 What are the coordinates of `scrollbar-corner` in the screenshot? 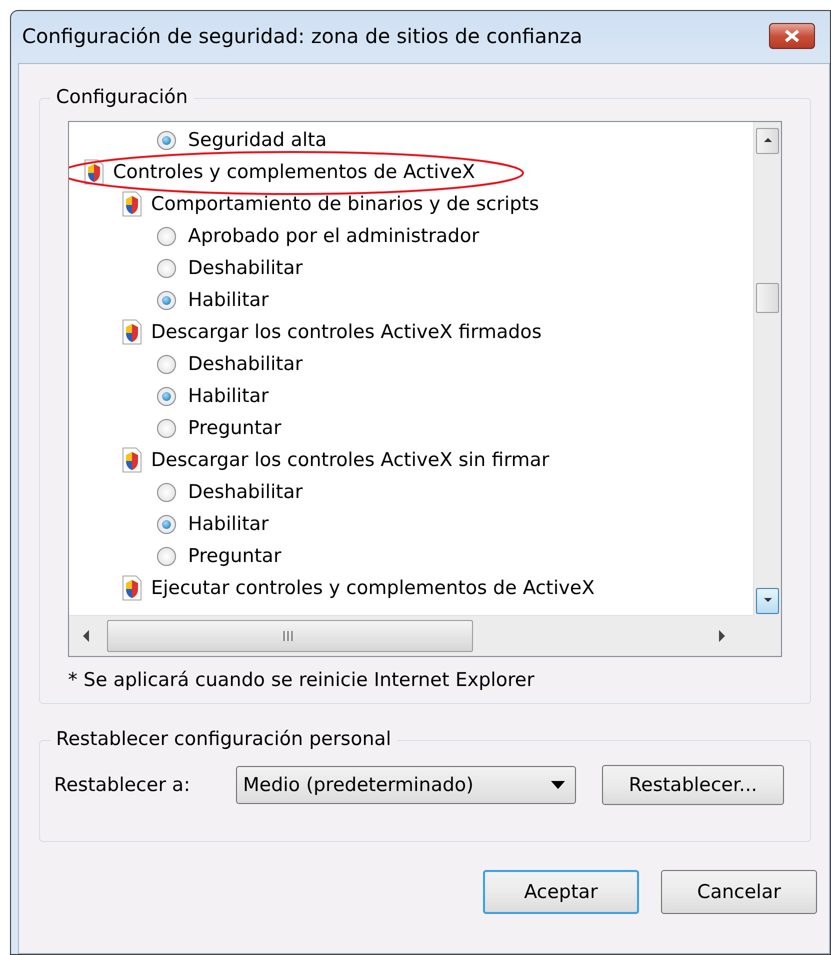 It's located at (767, 635).